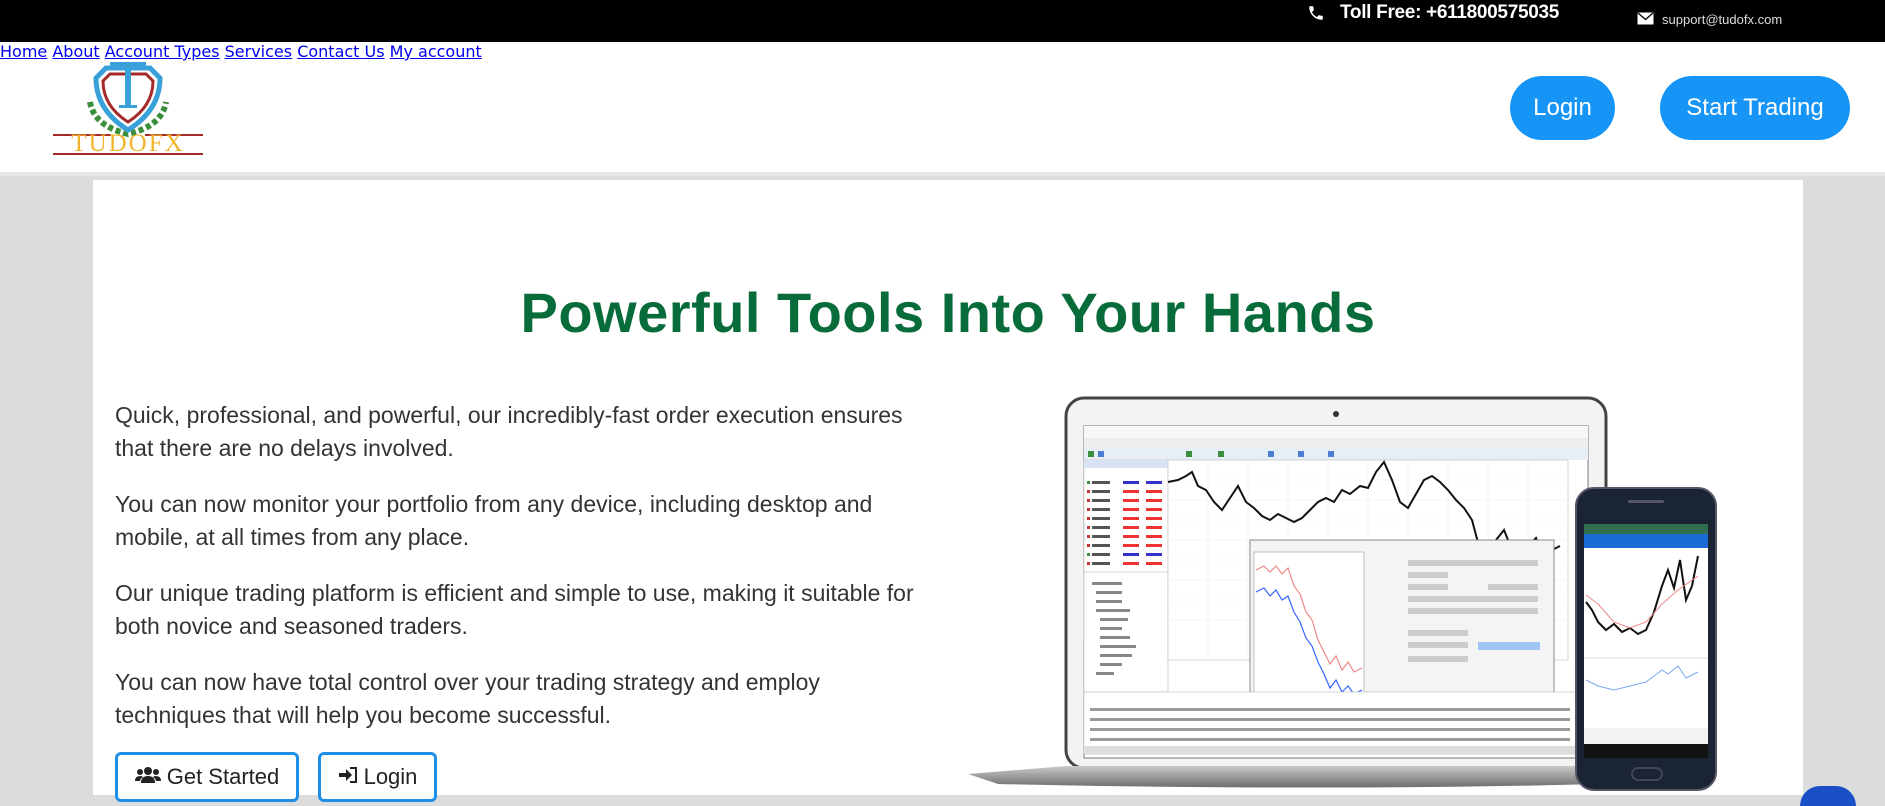 The image size is (1885, 806). I want to click on floating-chat-button, so click(1828, 796).